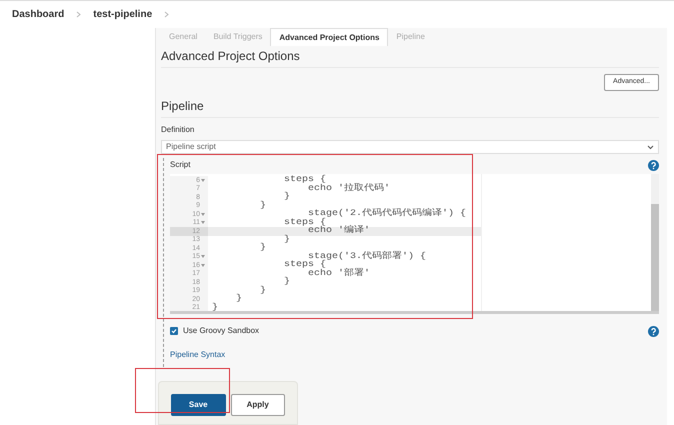 The width and height of the screenshot is (674, 425). Describe the element at coordinates (410, 147) in the screenshot. I see `definition-select: Pipeline script` at that location.